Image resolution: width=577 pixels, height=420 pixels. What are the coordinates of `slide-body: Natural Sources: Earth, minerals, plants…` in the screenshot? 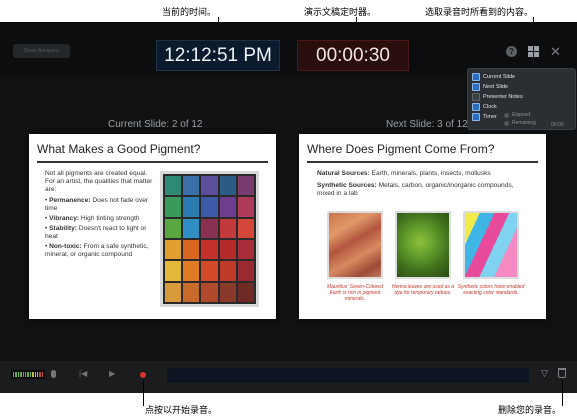 It's located at (424, 184).